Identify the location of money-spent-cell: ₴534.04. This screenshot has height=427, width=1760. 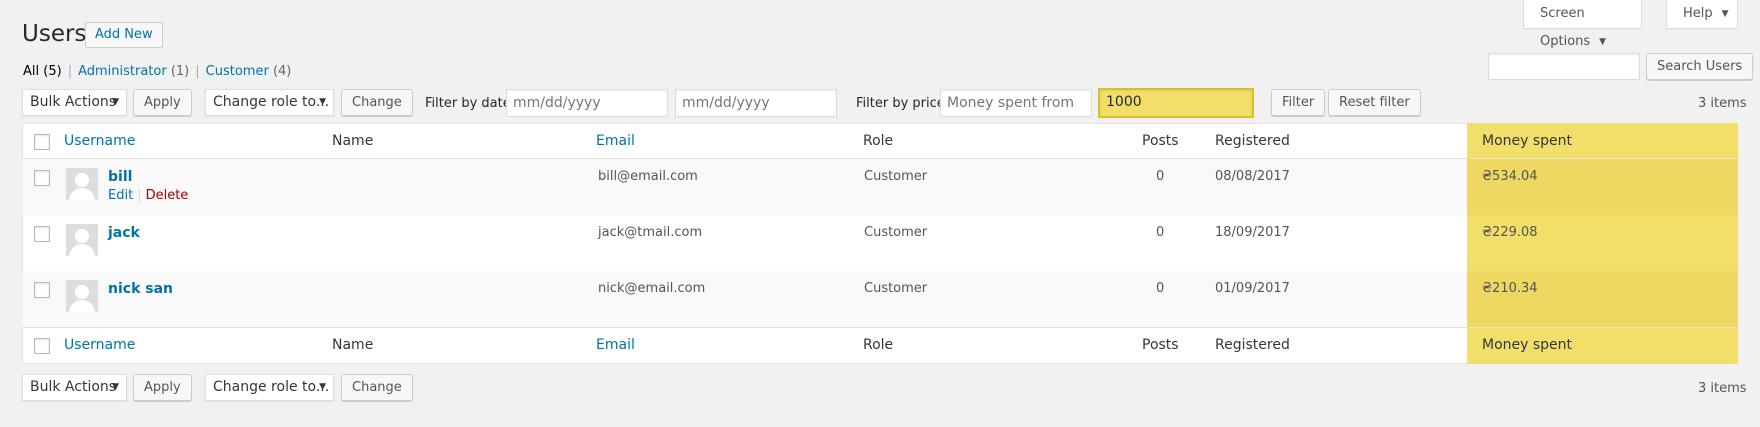
(1510, 176).